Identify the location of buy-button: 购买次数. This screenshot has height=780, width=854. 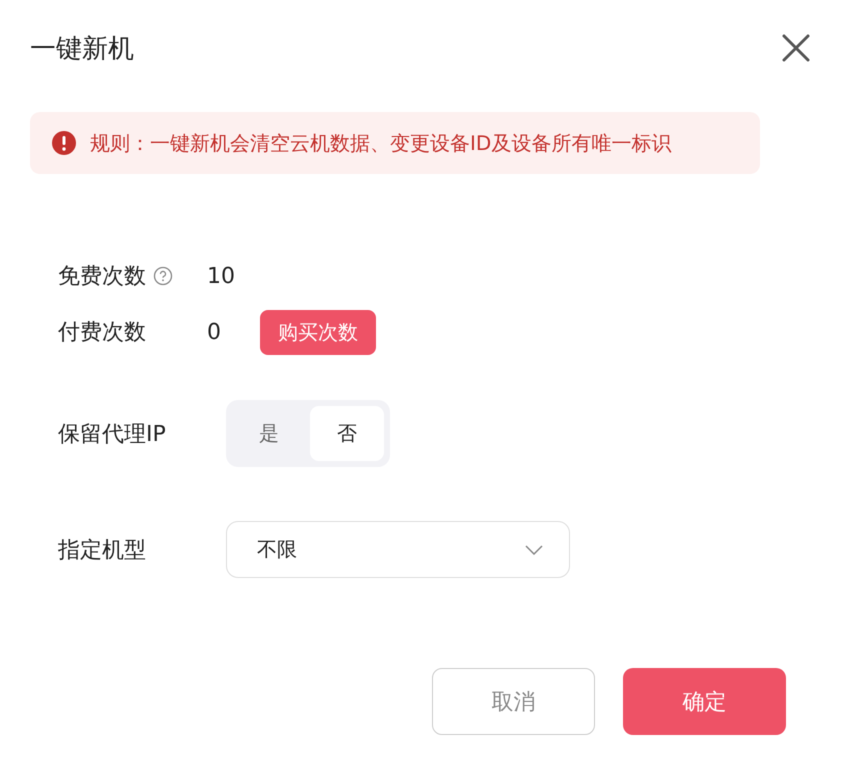
(318, 332).